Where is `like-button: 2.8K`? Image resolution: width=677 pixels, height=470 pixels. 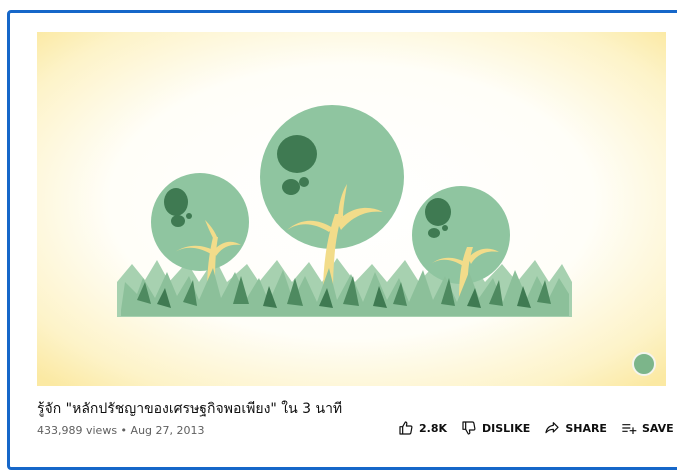 like-button: 2.8K is located at coordinates (422, 428).